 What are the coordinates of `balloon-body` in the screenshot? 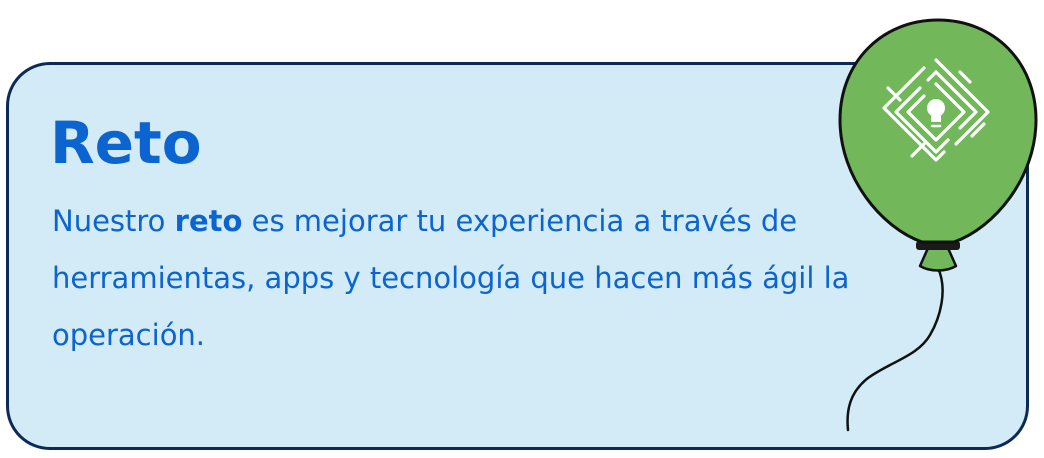 It's located at (938, 131).